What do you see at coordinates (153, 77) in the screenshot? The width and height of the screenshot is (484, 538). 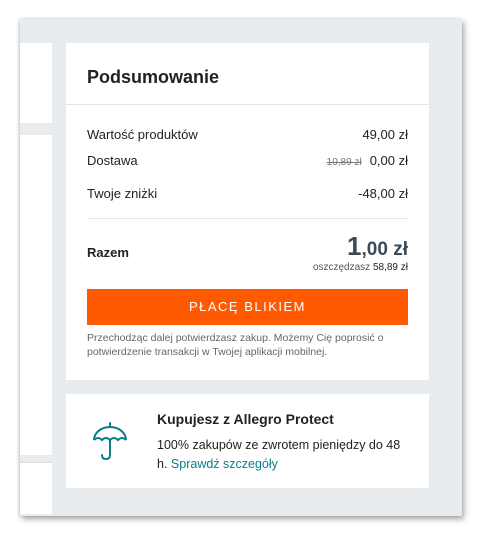 I see `summary-title: Podsumowanie` at bounding box center [153, 77].